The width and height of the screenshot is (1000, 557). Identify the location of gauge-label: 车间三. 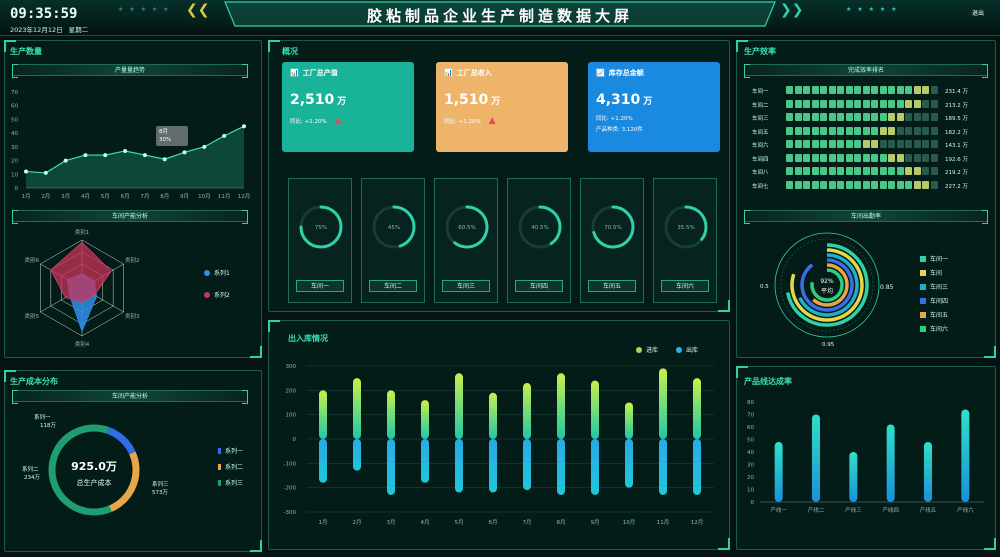
(466, 286).